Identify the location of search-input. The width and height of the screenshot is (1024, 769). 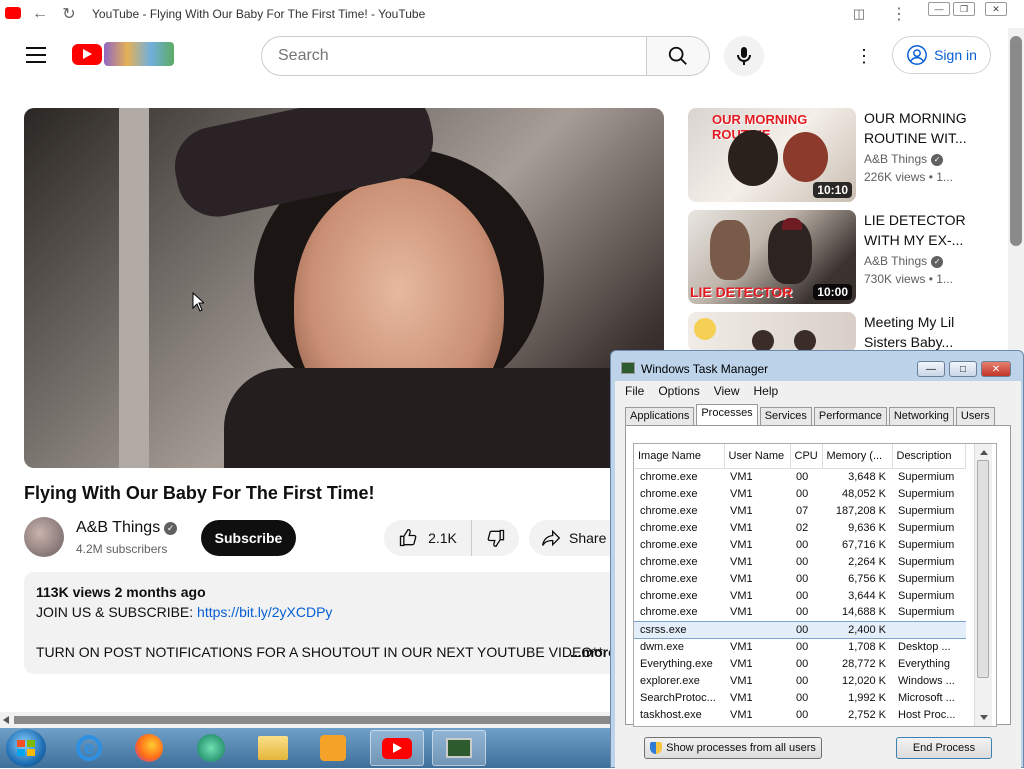
(462, 56).